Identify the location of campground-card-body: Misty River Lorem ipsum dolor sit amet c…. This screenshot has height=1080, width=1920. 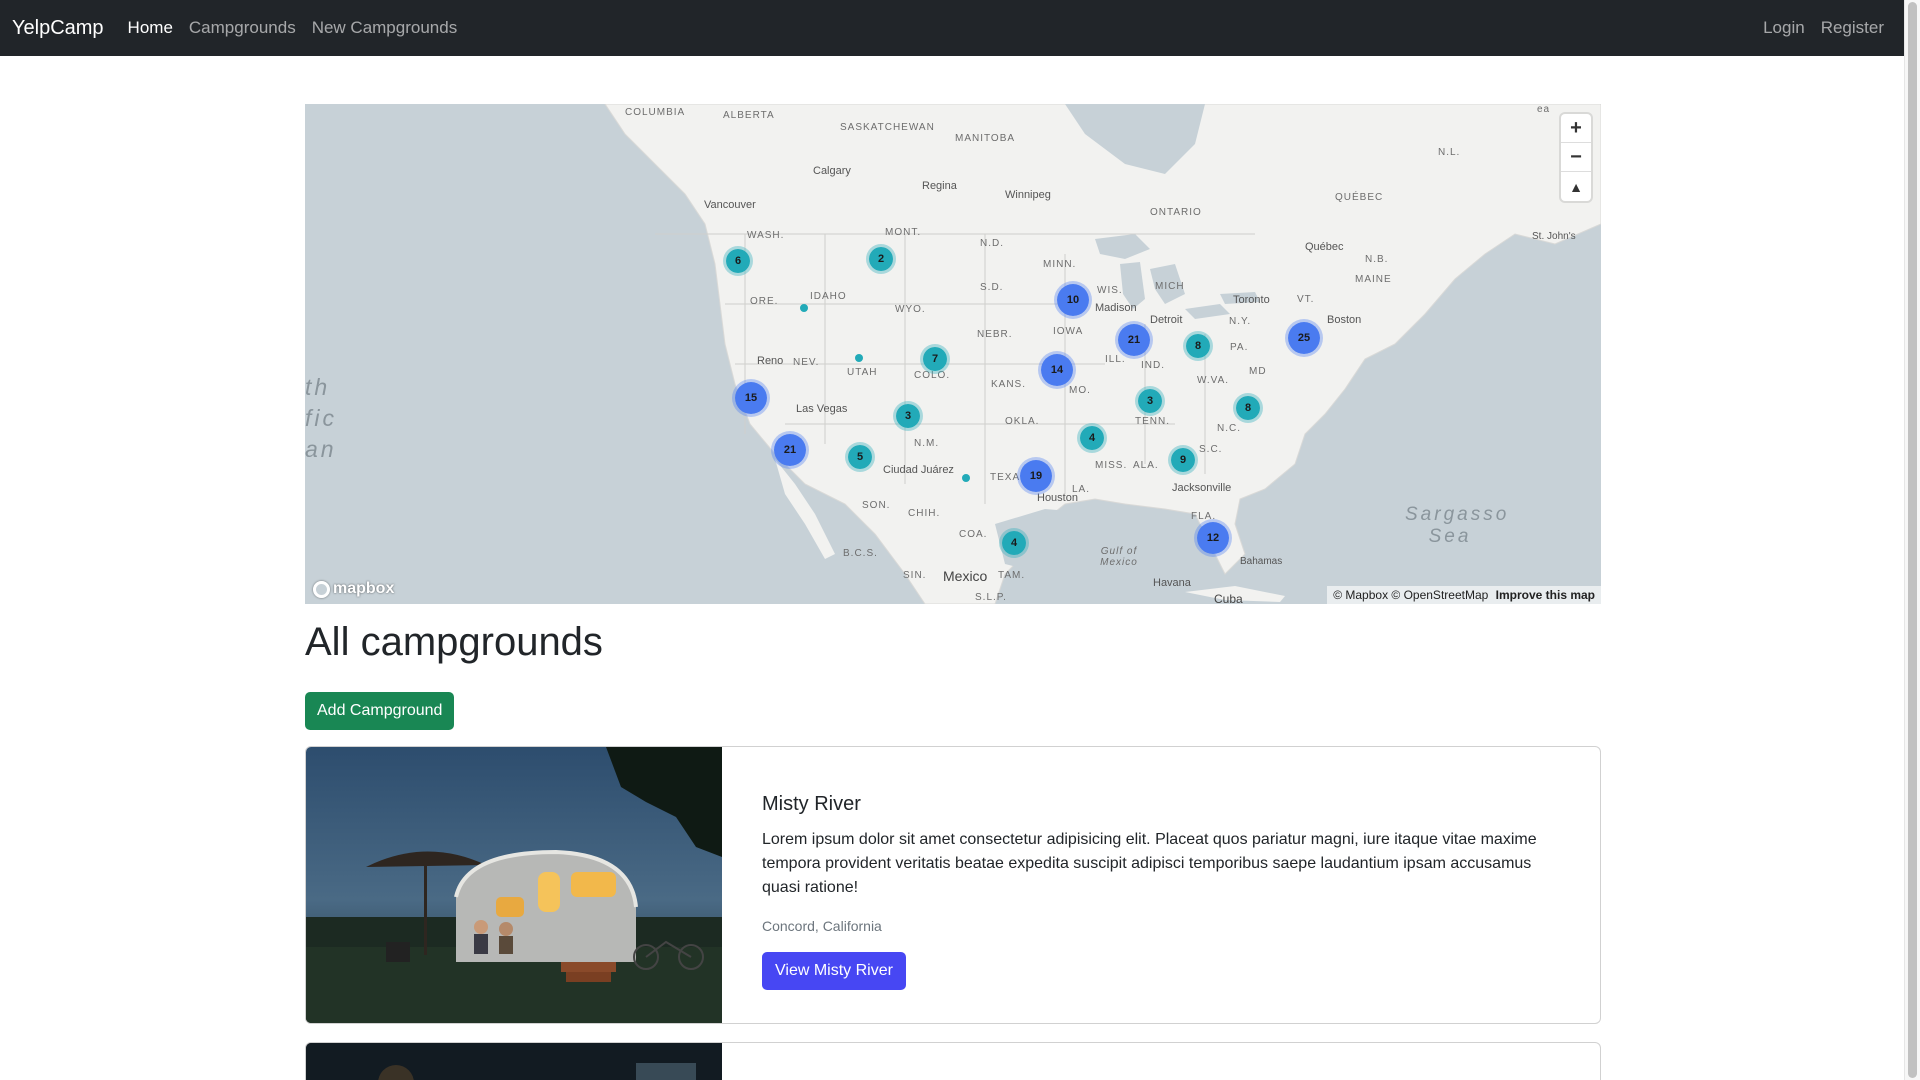
(1161, 885).